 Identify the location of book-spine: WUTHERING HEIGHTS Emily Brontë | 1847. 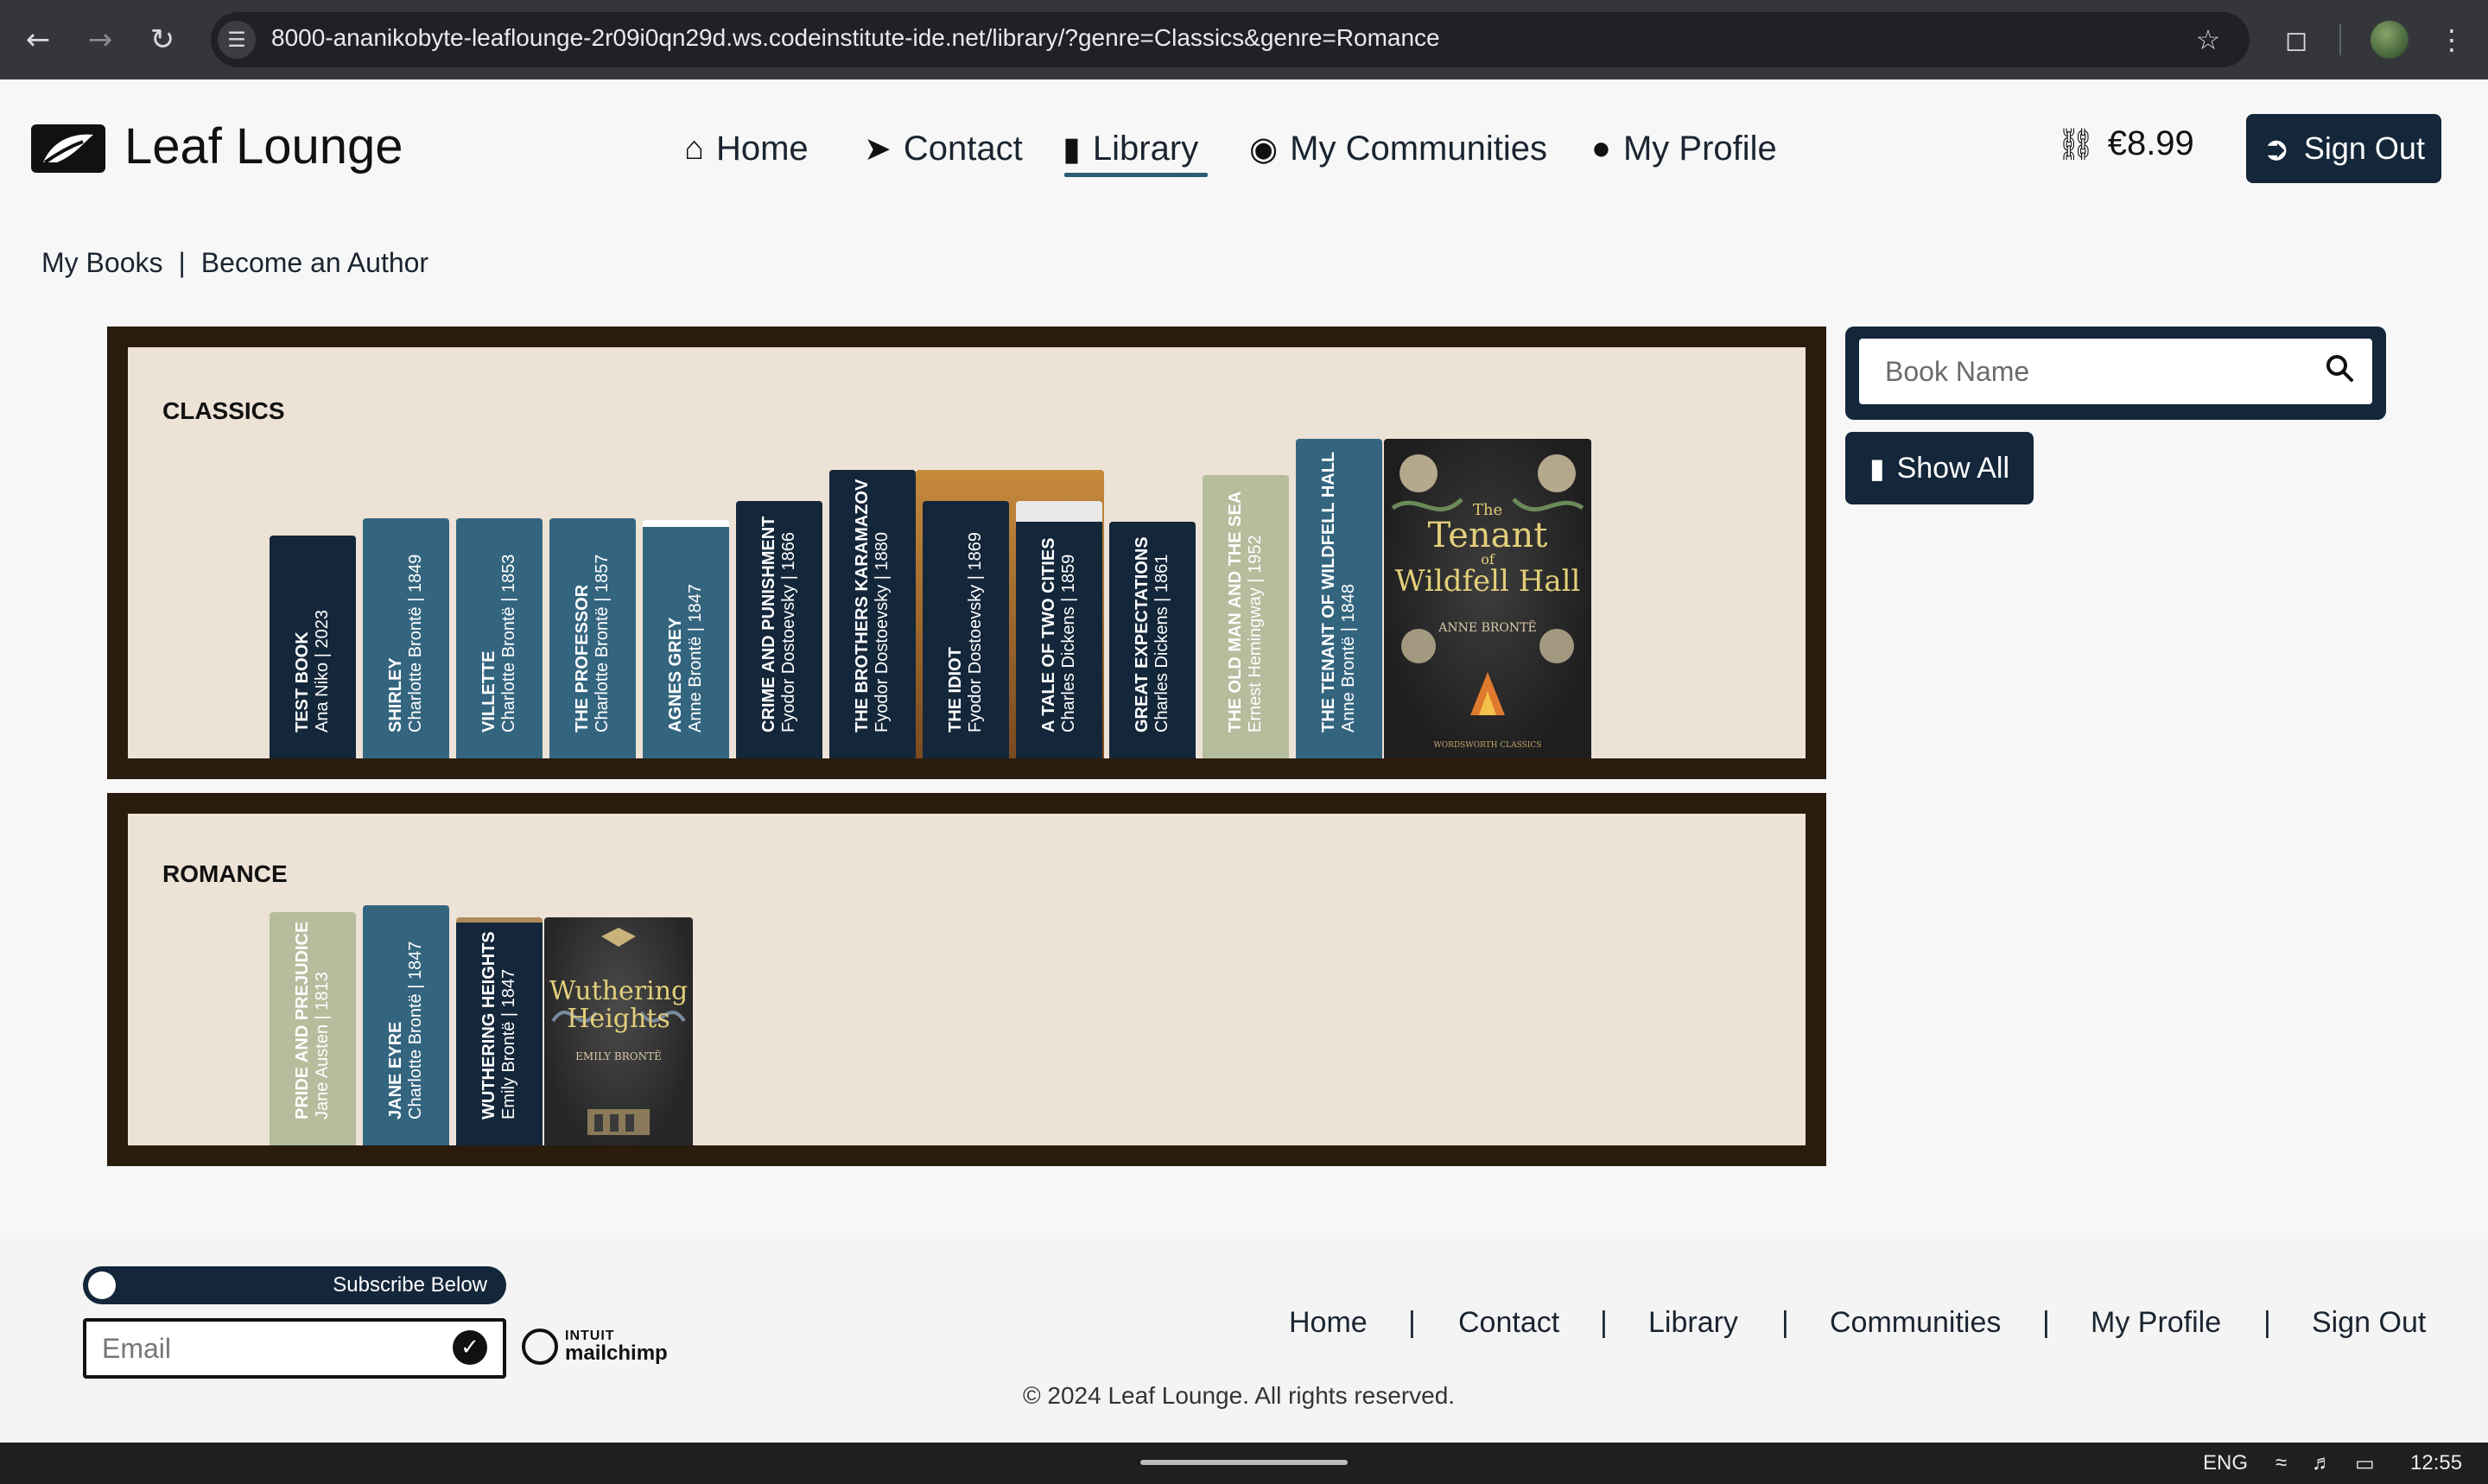
(499, 1031).